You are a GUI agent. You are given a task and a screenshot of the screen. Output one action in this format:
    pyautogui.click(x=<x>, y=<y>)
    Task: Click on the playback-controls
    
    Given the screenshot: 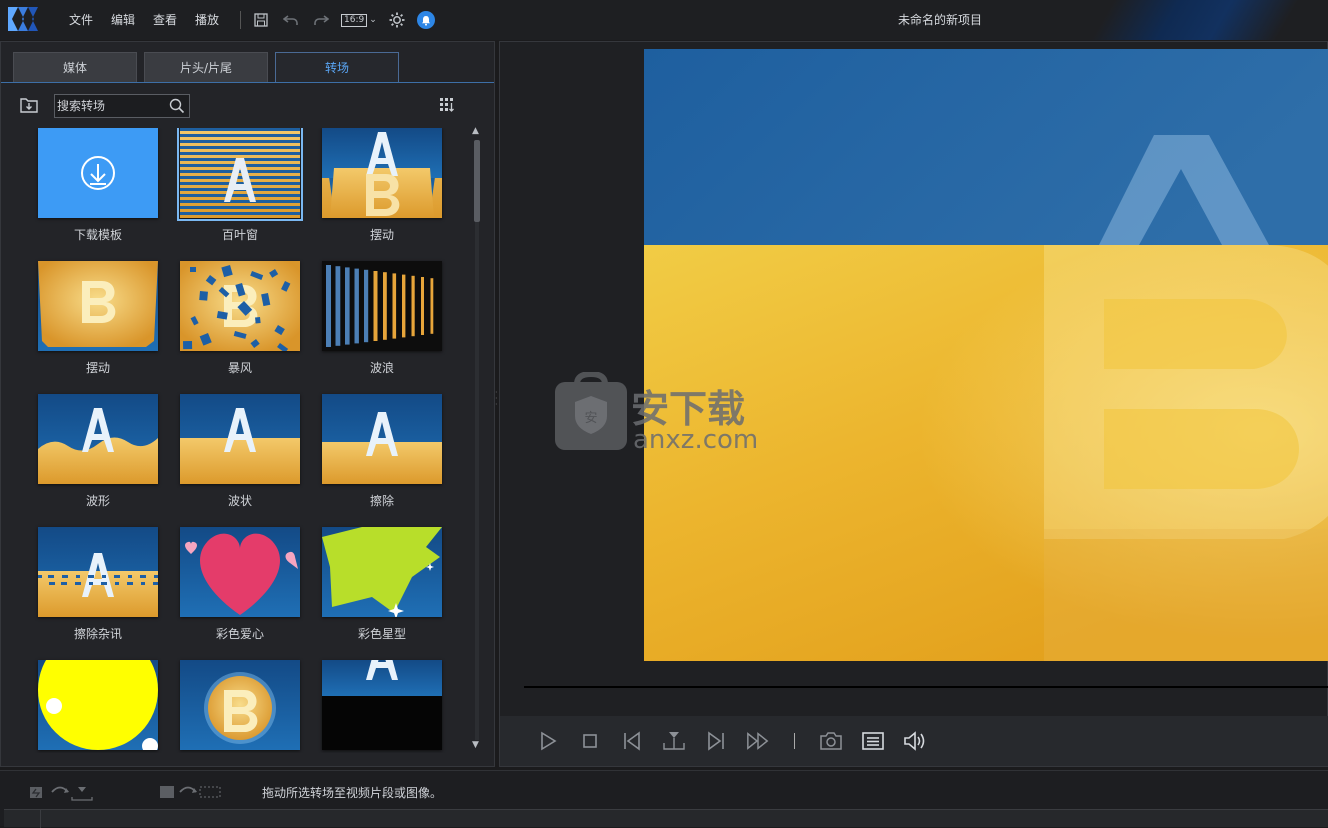 What is the action you would take?
    pyautogui.click(x=914, y=741)
    